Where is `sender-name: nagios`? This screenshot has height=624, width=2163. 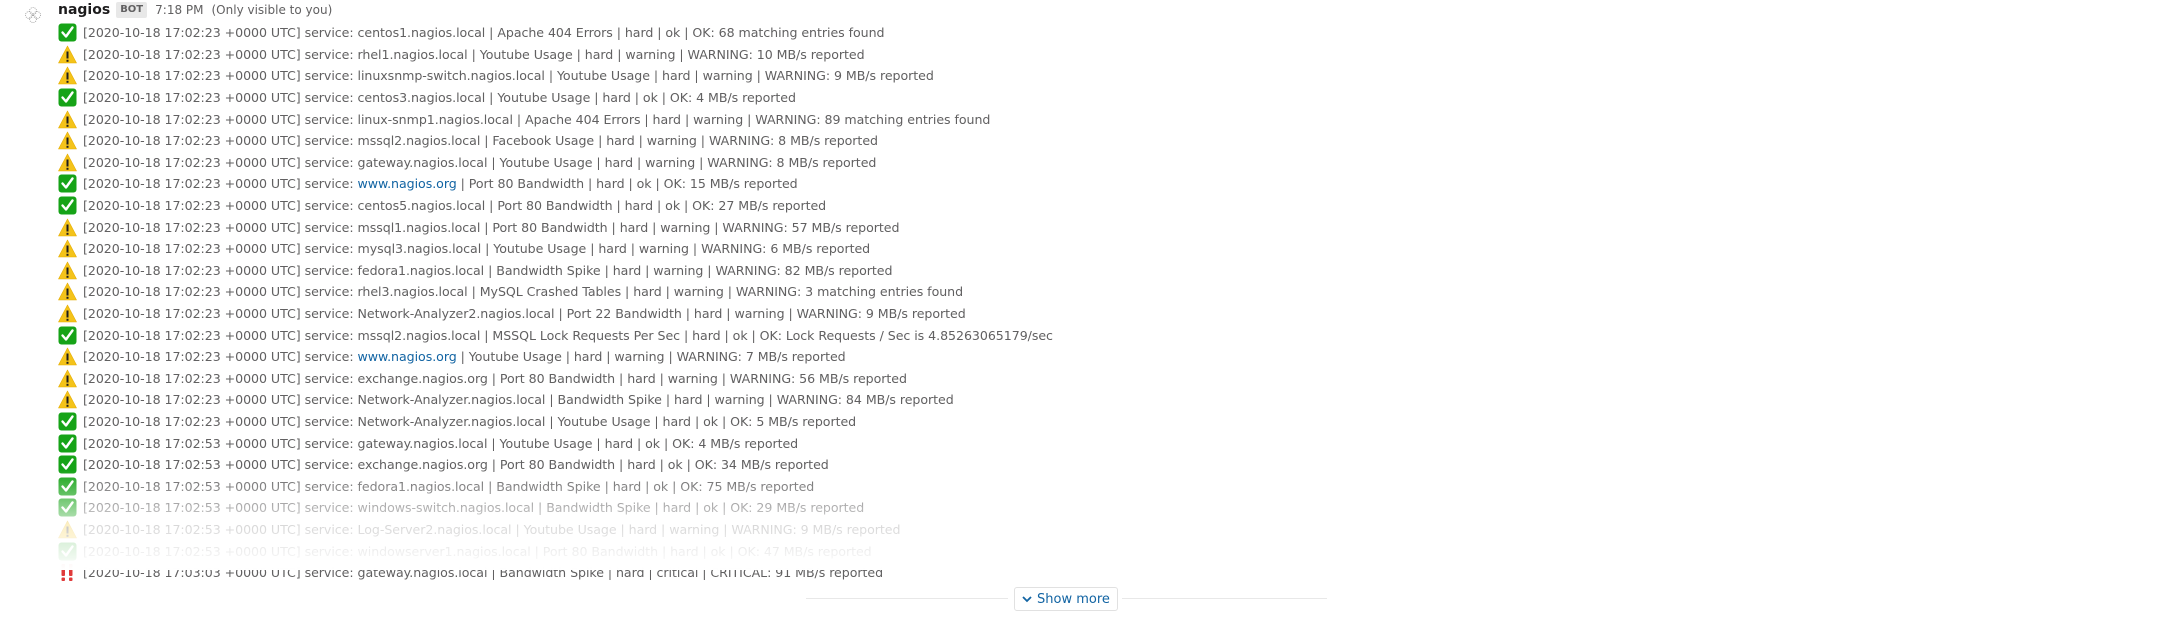 sender-name: nagios is located at coordinates (84, 10).